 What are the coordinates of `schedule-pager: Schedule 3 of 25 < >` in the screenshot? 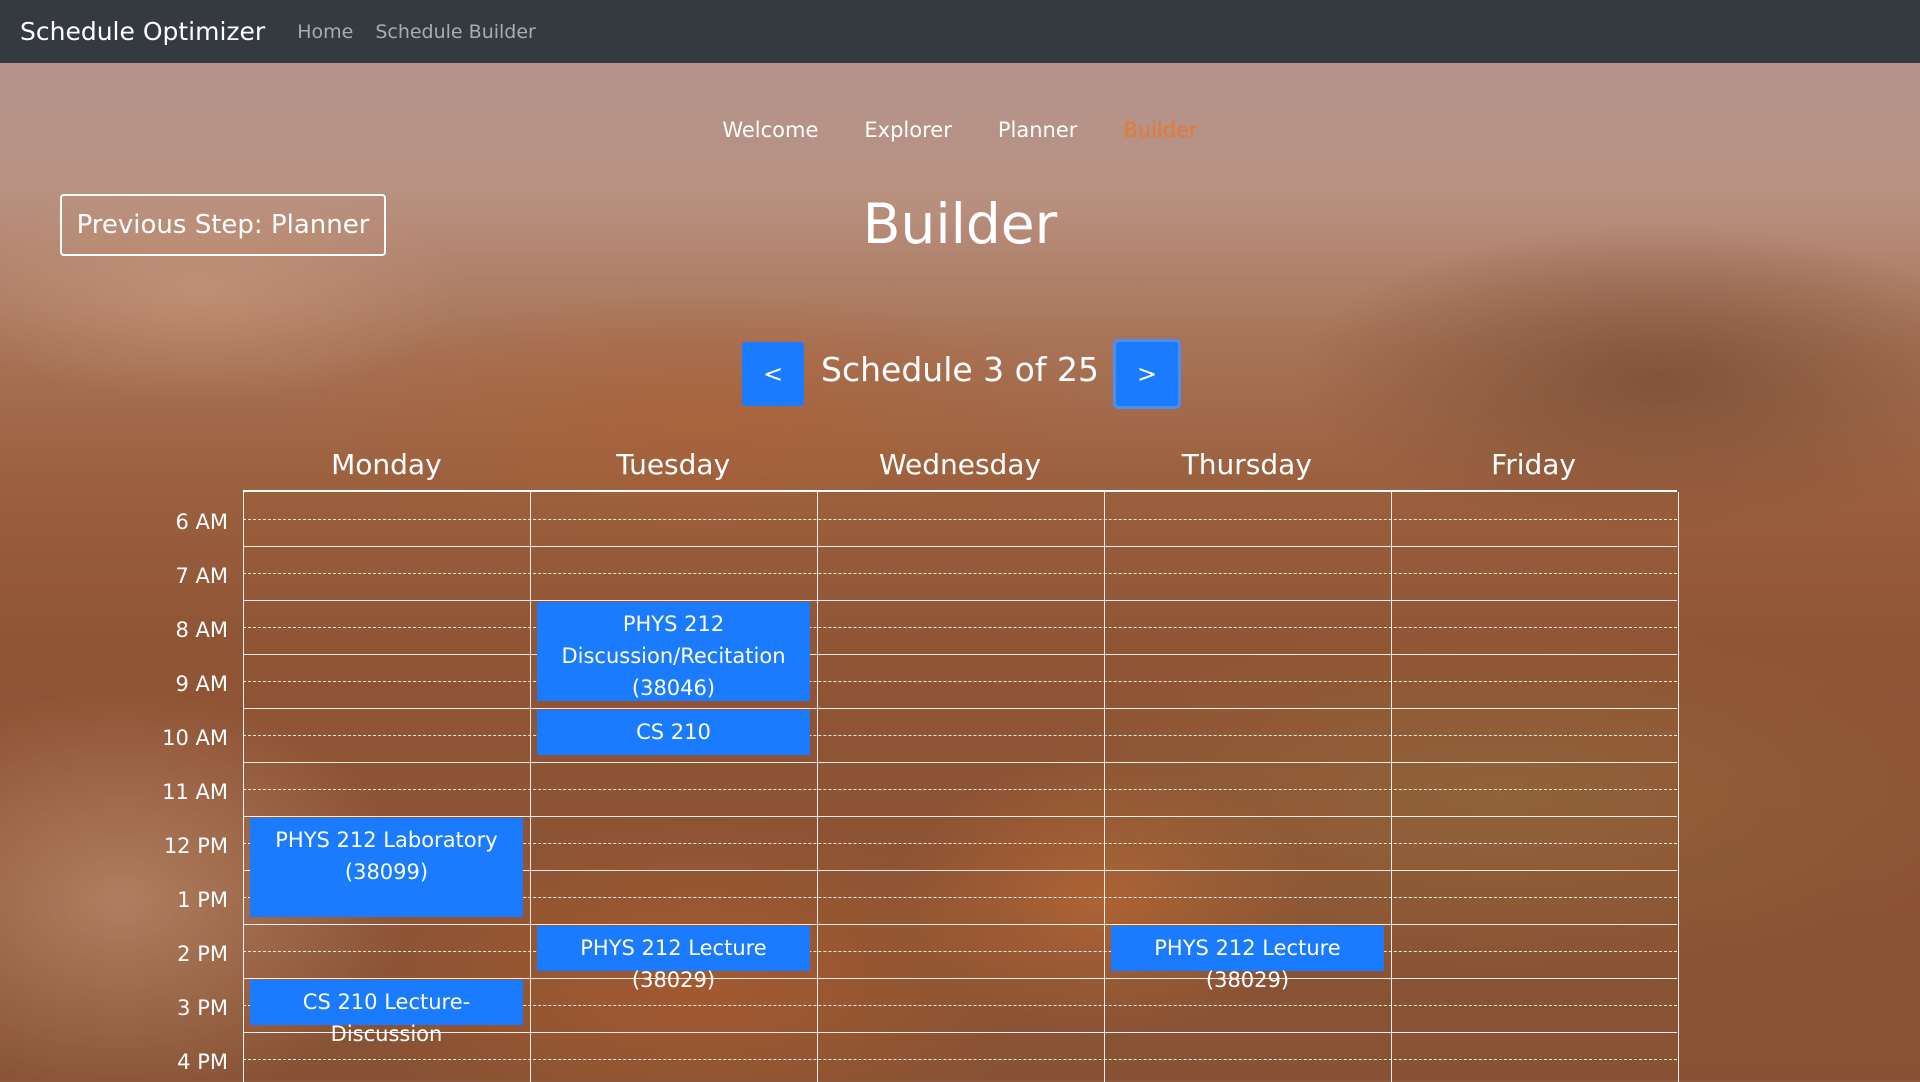 It's located at (960, 374).